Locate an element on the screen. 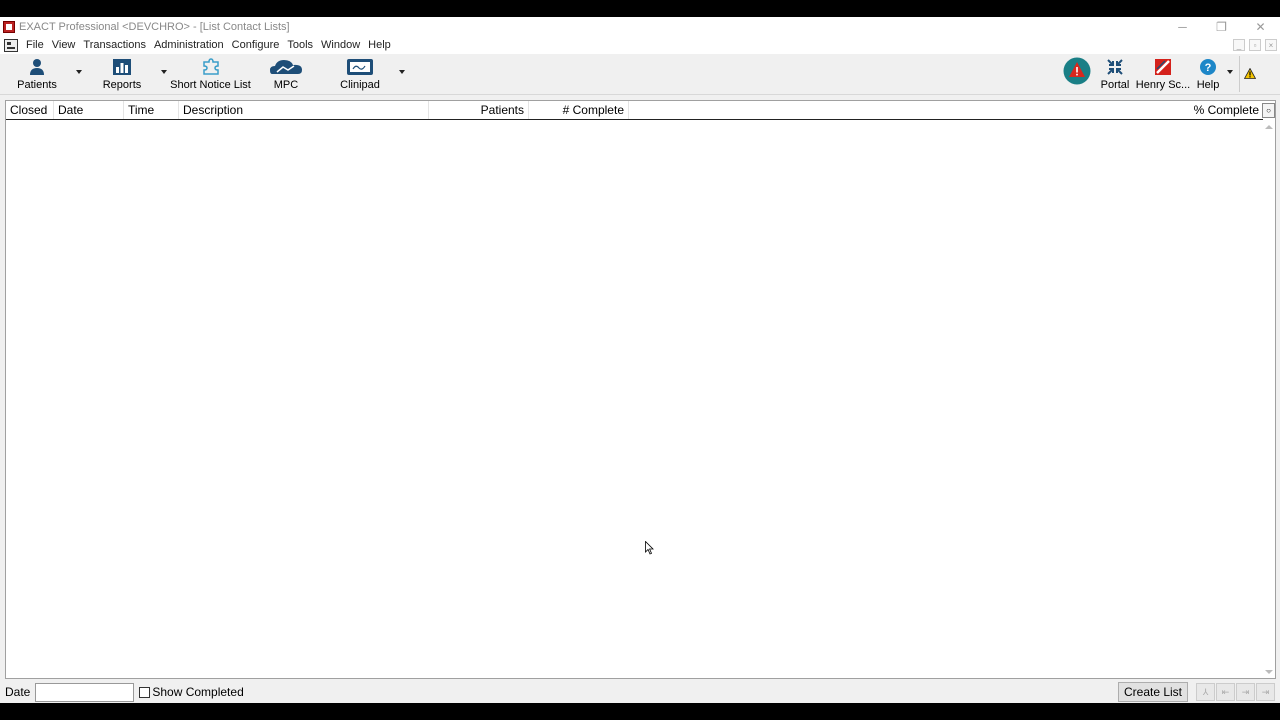 This screenshot has width=1280, height=720. menu-view: View is located at coordinates (64, 45).